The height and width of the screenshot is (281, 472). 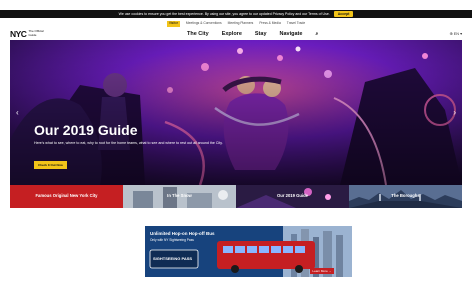 I want to click on tile-label: Famous Original New York City, so click(x=66, y=195).